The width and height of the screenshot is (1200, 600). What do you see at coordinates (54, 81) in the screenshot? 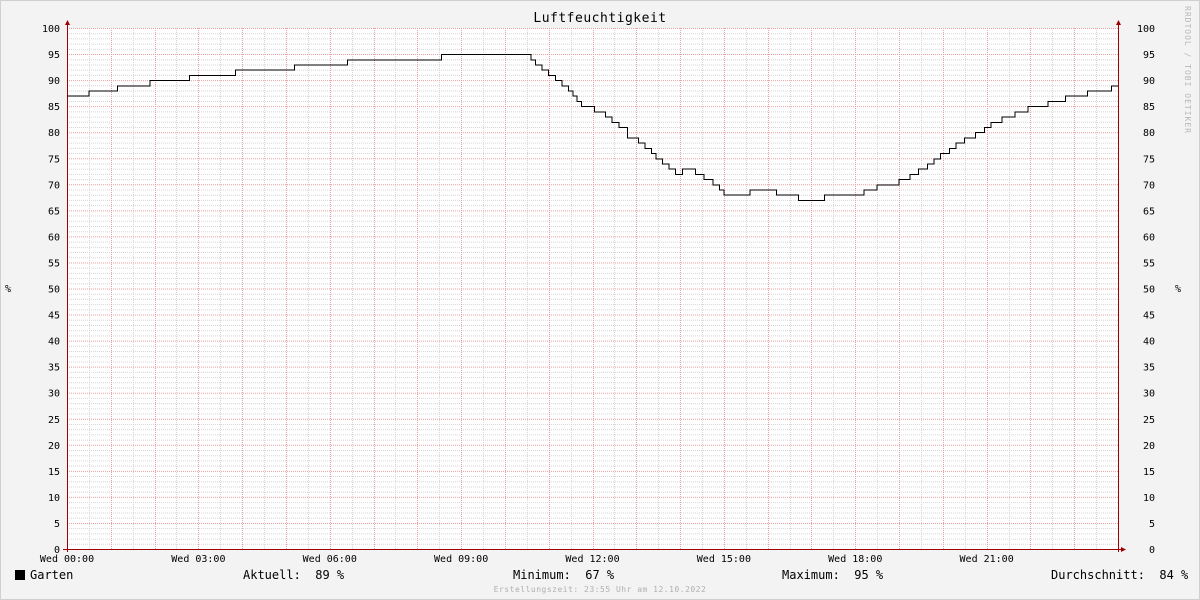
I see `y-tick-label-left: 90` at bounding box center [54, 81].